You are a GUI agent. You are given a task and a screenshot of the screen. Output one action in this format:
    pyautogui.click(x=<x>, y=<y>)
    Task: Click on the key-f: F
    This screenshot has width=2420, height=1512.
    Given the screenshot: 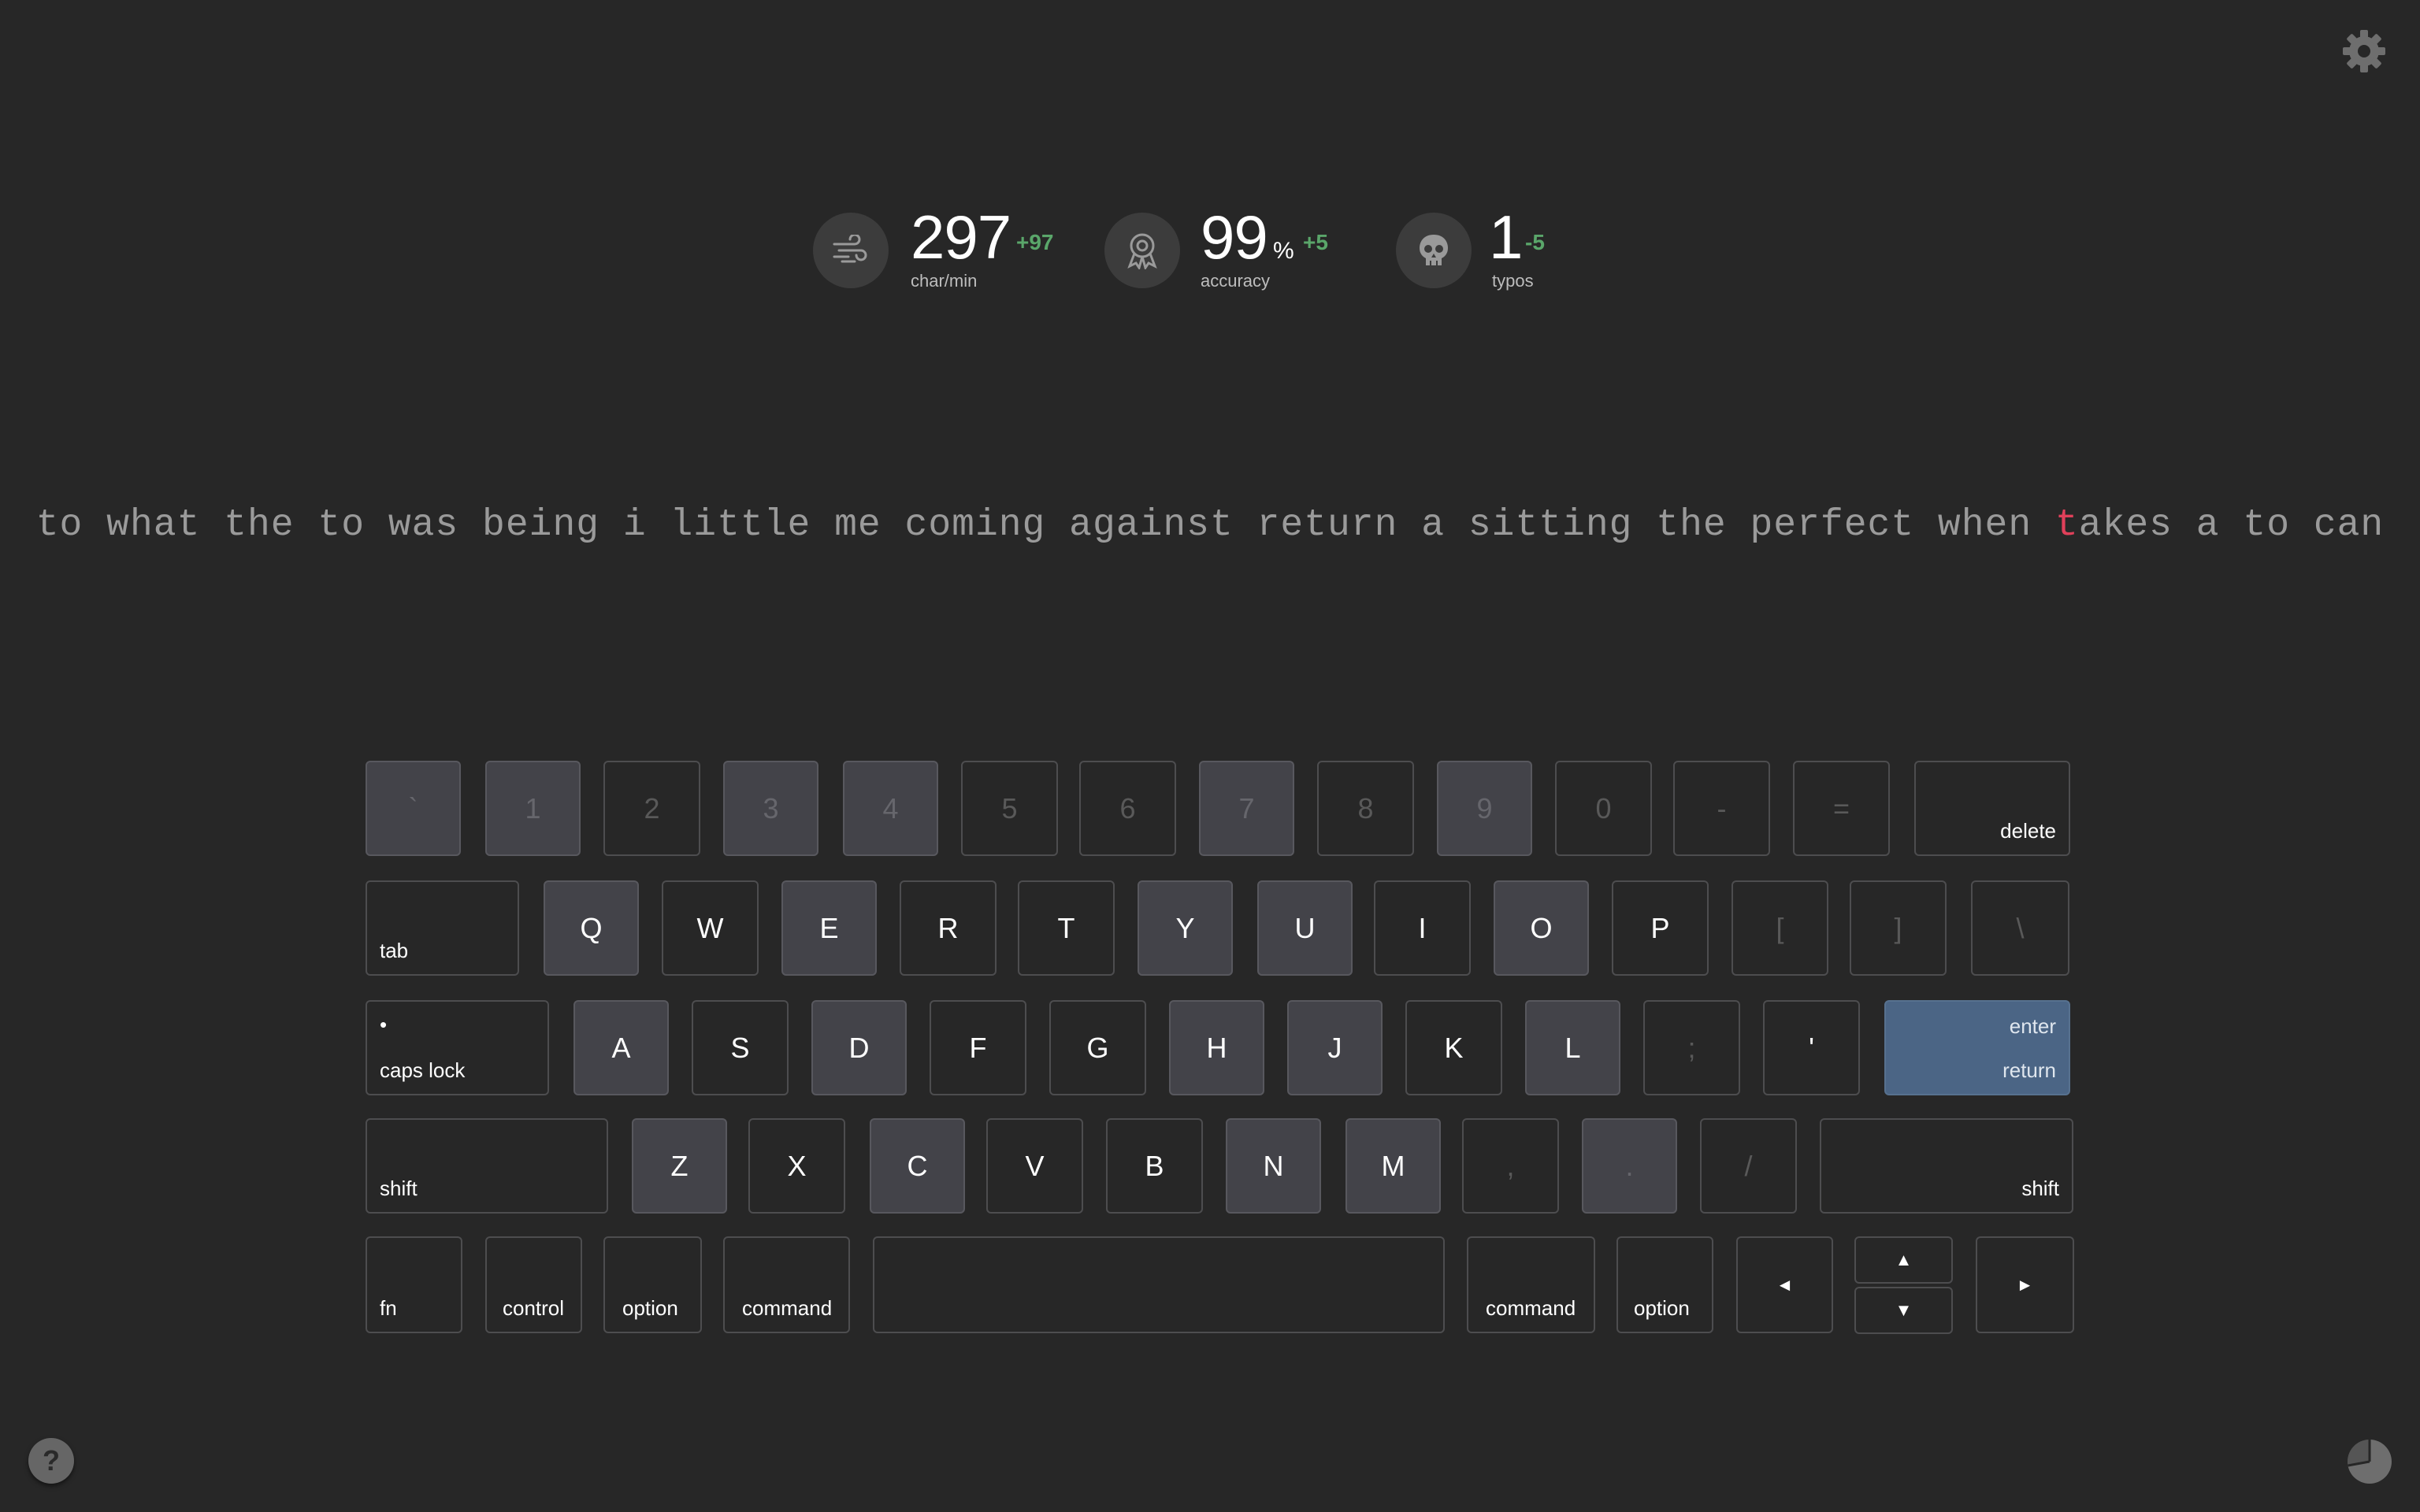 What is the action you would take?
    pyautogui.click(x=978, y=1047)
    